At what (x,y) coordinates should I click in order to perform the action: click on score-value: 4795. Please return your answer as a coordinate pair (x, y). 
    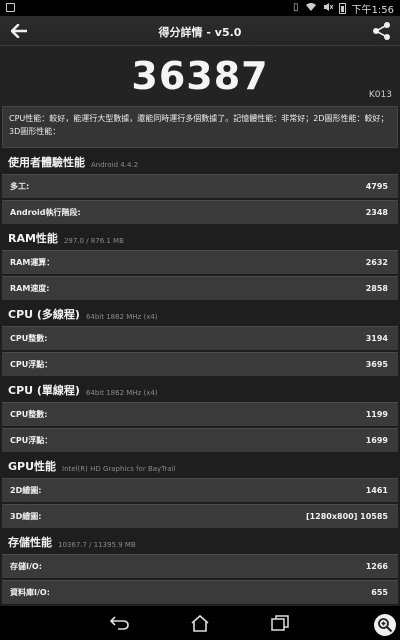
    Looking at the image, I should click on (376, 186).